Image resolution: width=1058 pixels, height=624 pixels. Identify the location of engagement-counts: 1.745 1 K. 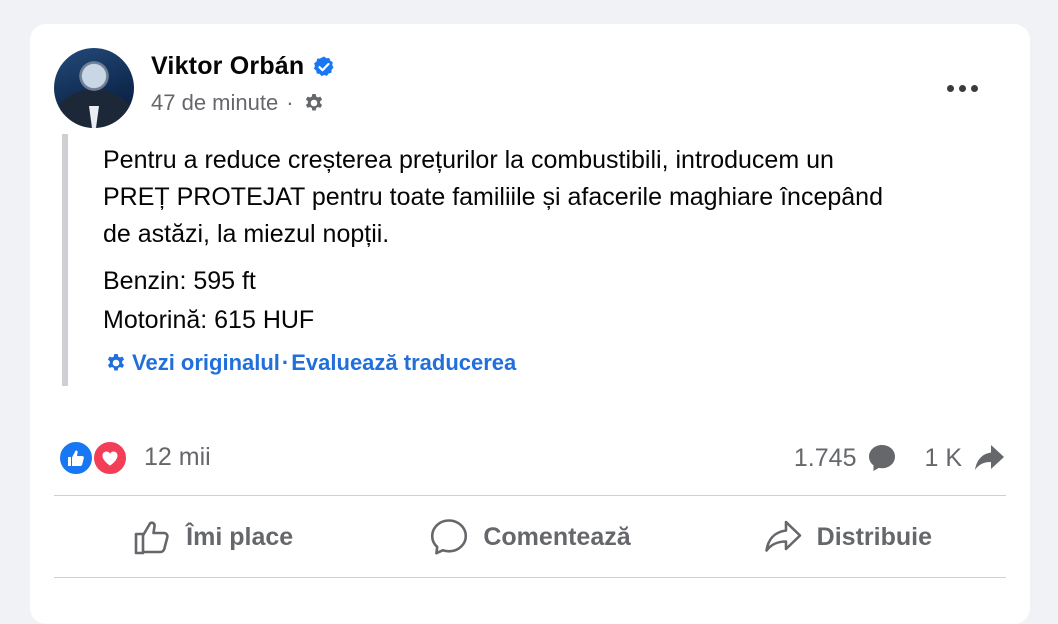
(900, 458).